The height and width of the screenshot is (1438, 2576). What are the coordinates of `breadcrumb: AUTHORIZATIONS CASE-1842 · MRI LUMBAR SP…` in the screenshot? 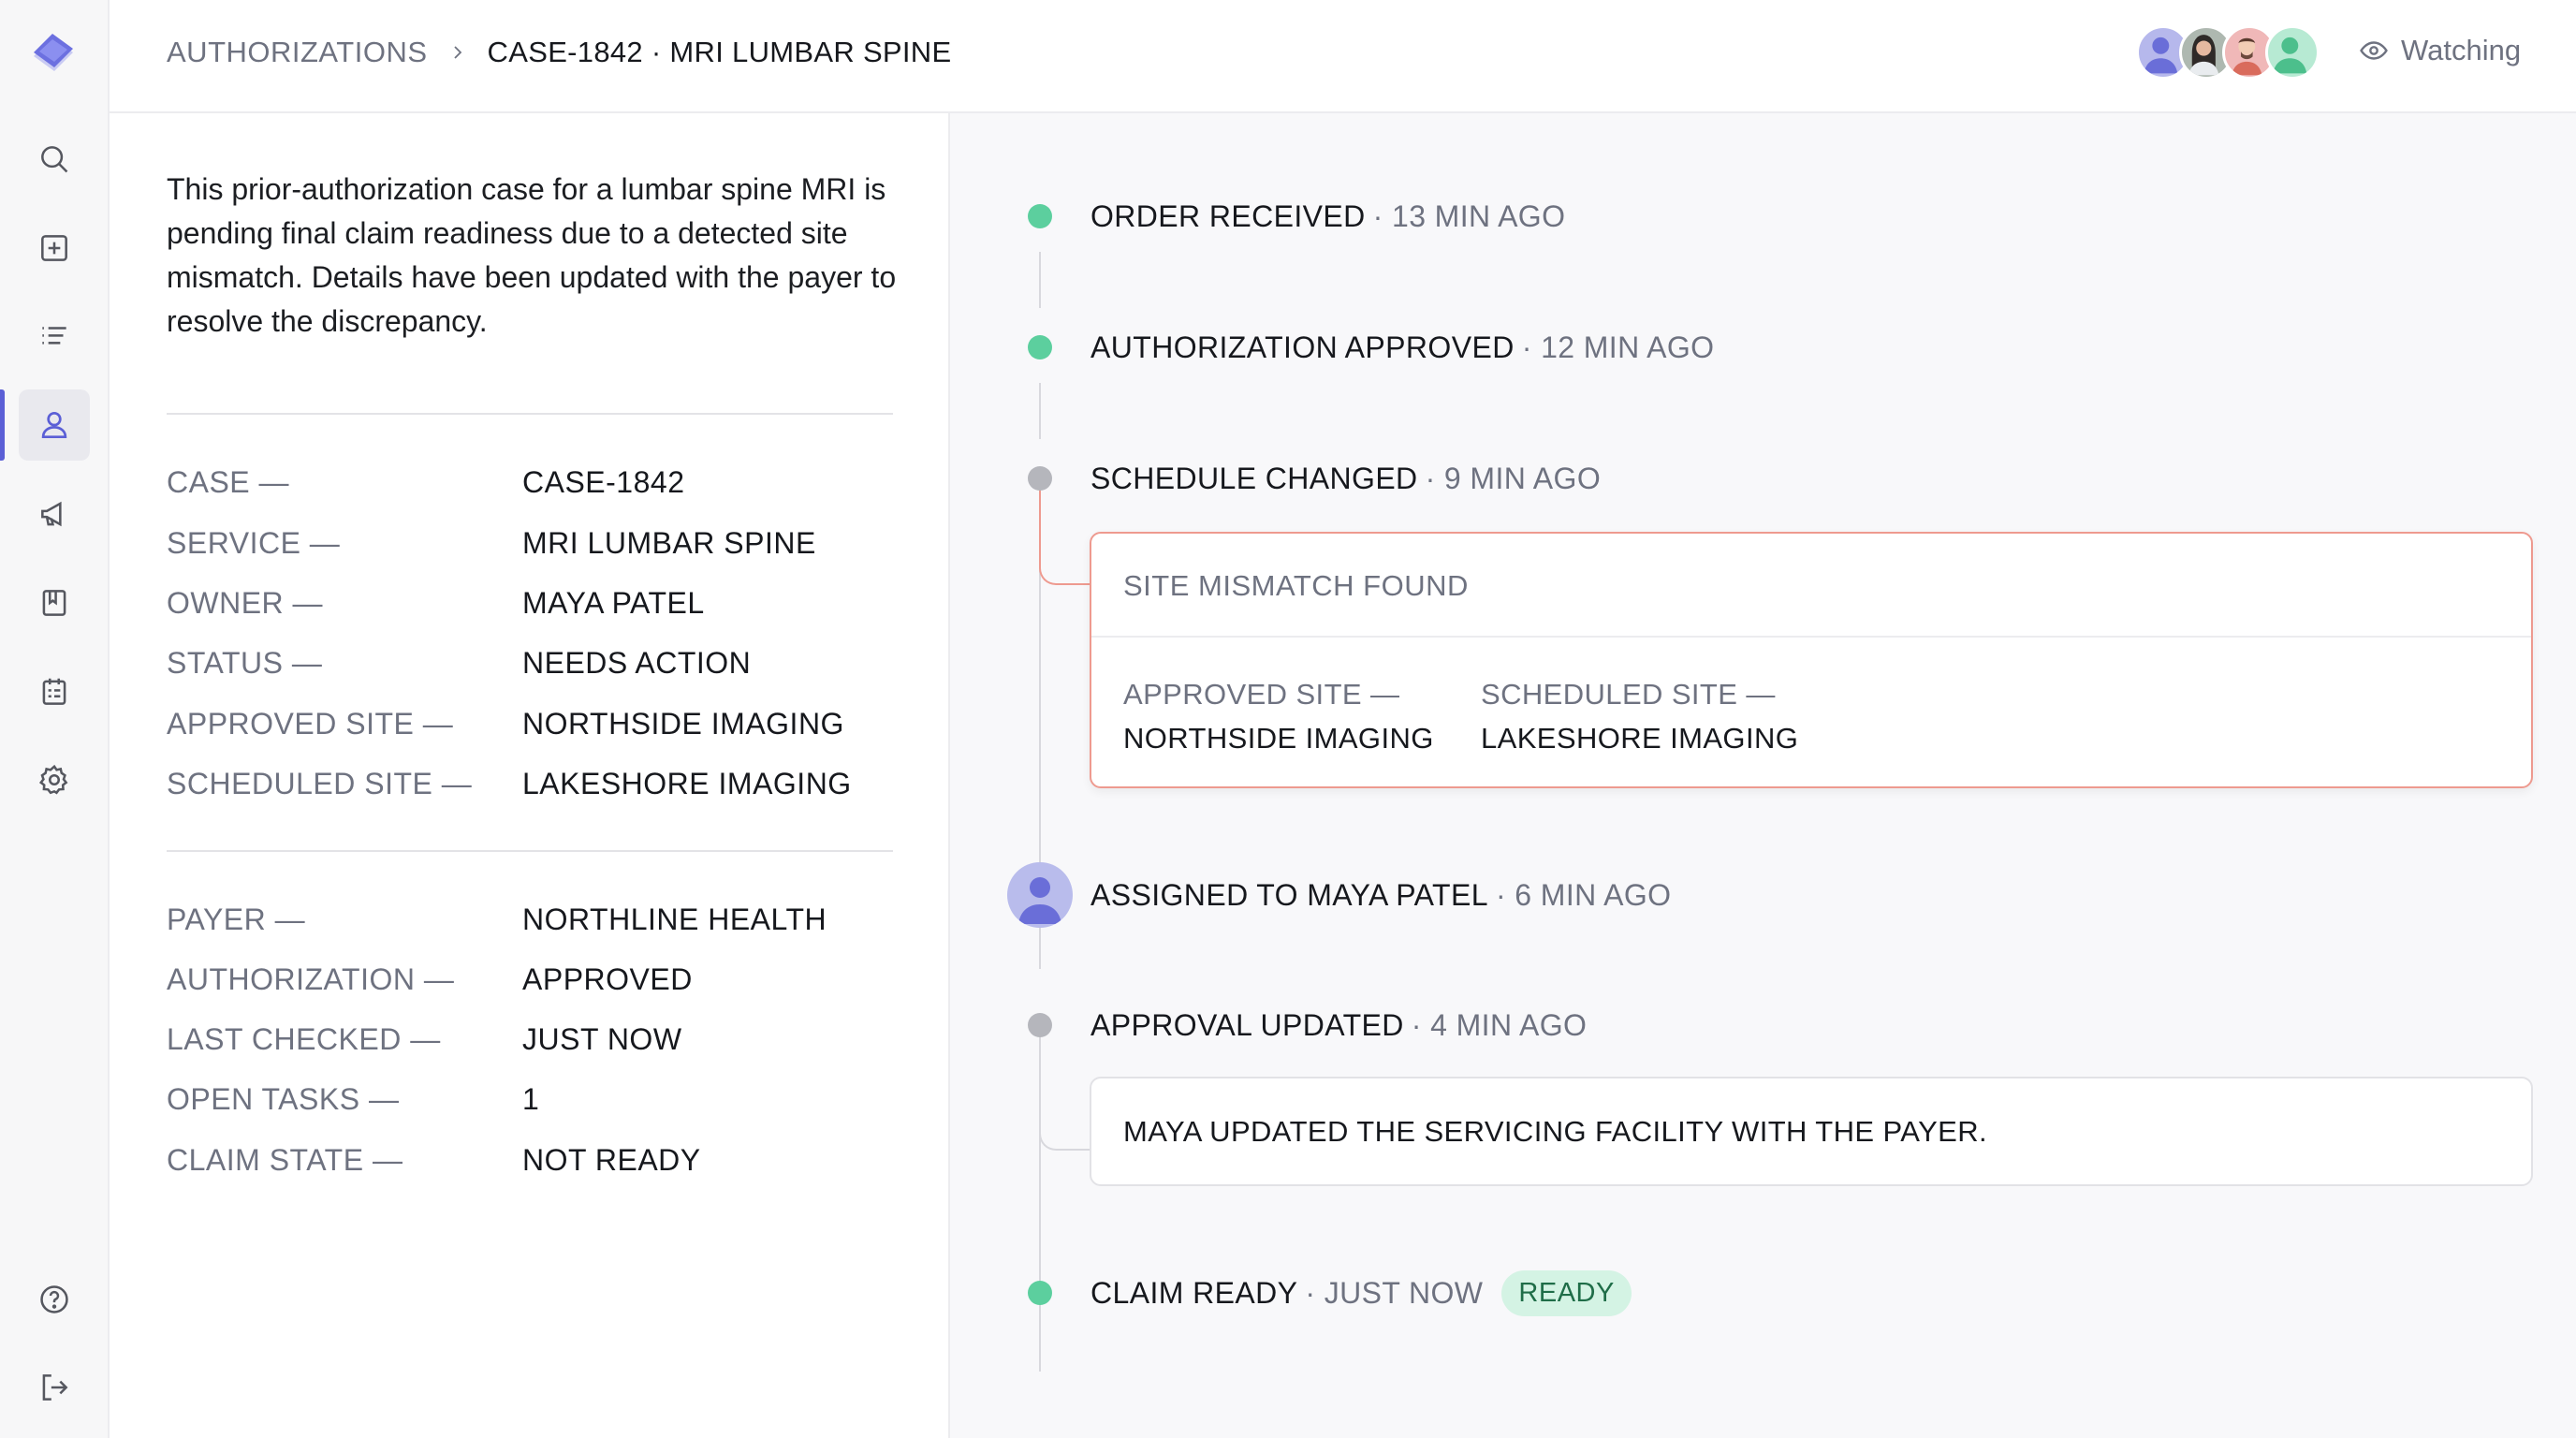 It's located at (559, 52).